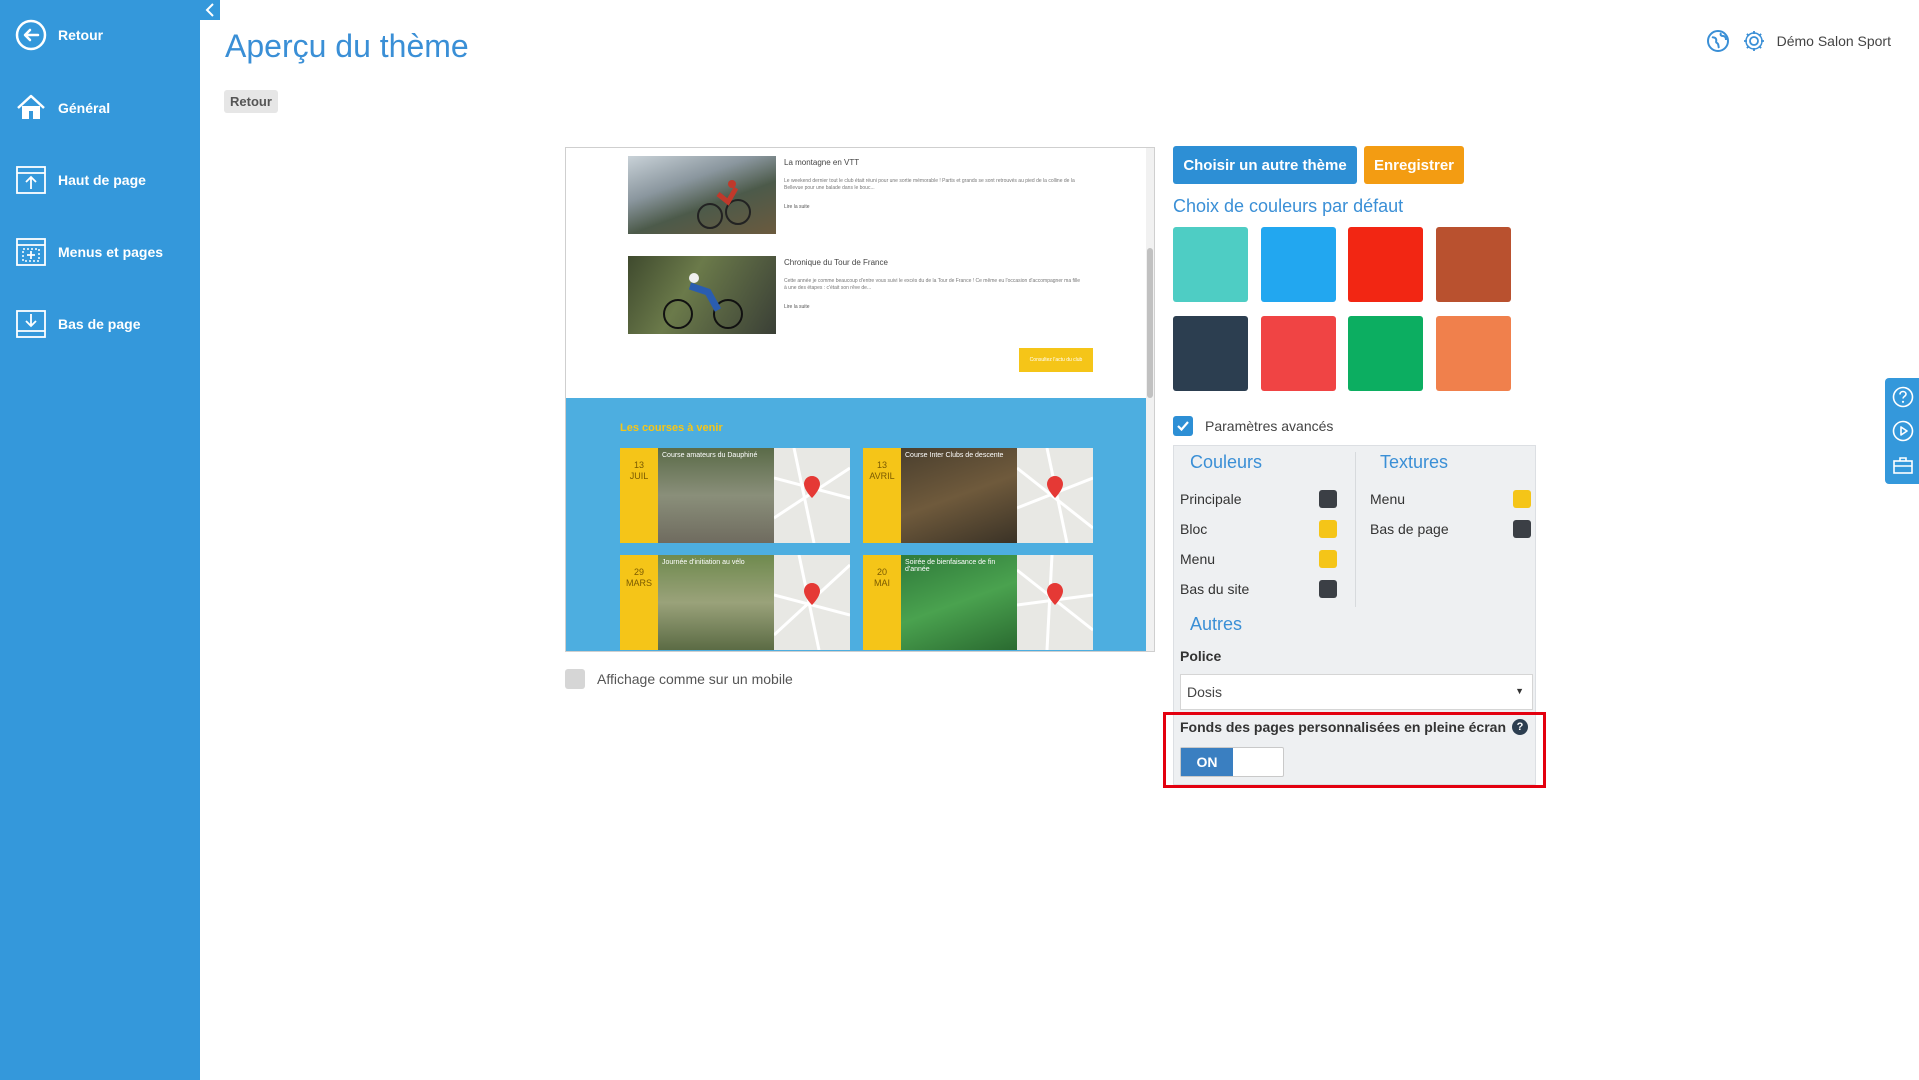 Image resolution: width=1919 pixels, height=1080 pixels. What do you see at coordinates (1388, 499) in the screenshot?
I see `texture-option-label: Menu` at bounding box center [1388, 499].